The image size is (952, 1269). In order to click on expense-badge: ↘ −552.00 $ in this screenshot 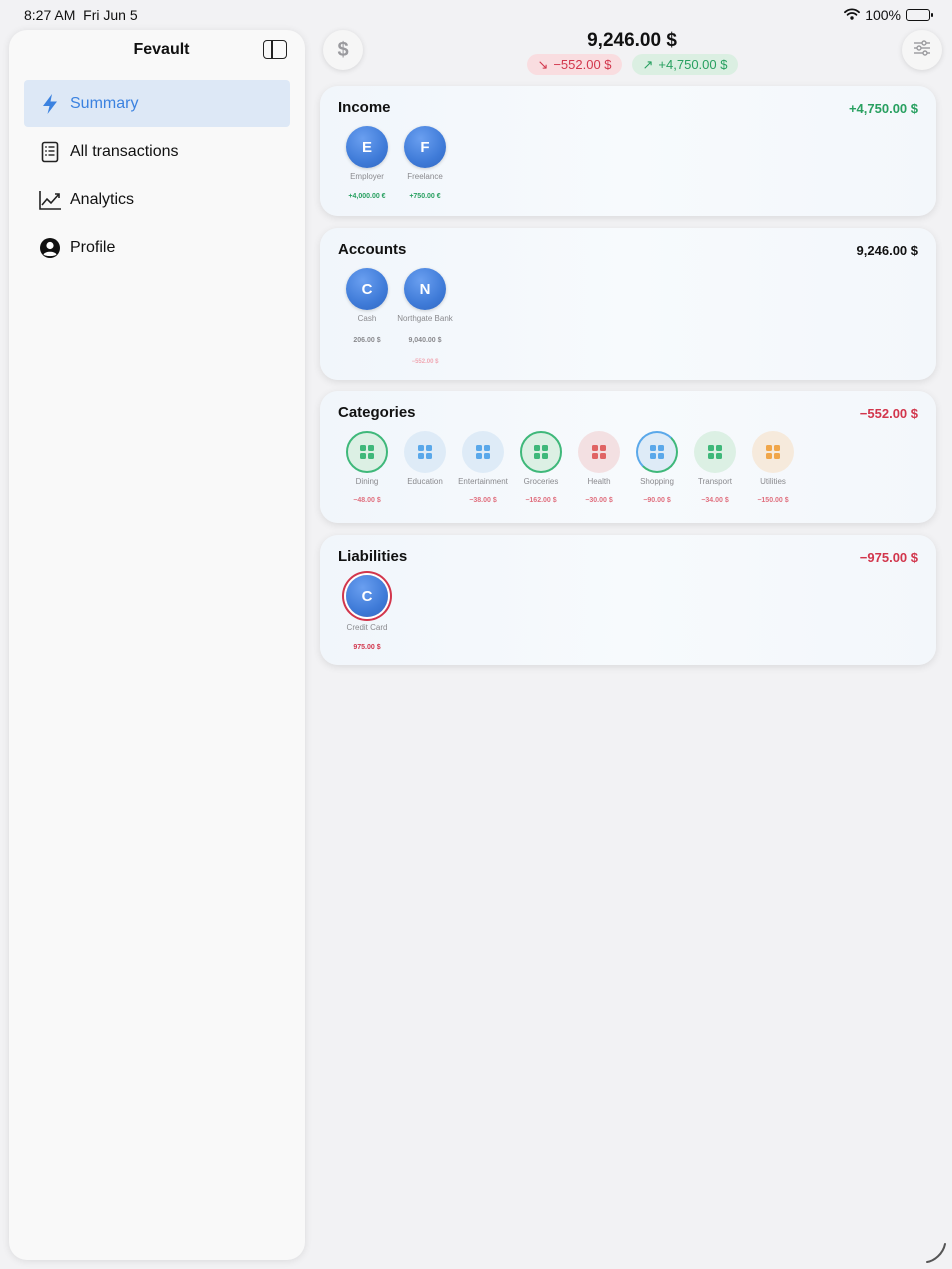, I will do `click(574, 64)`.